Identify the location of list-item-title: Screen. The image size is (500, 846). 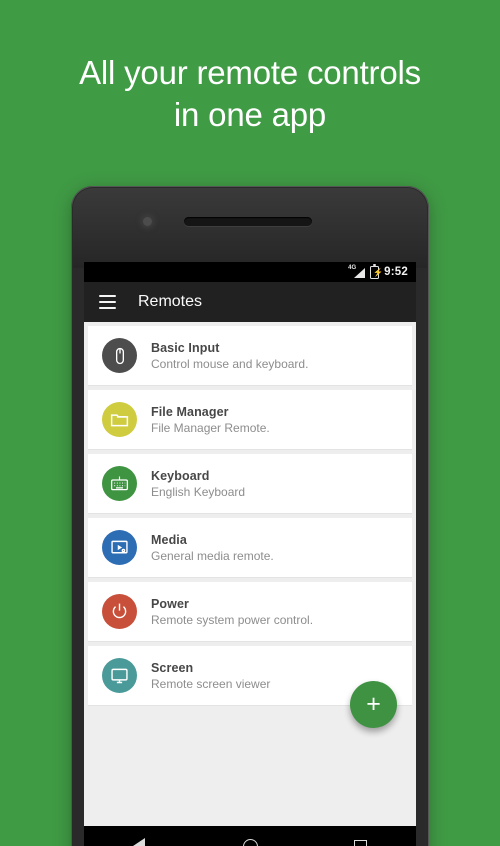
(172, 667).